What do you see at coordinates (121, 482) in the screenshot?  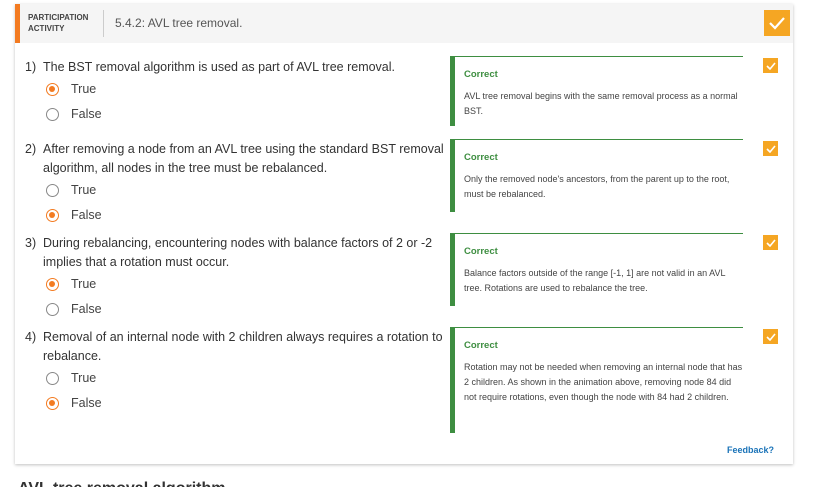 I see `next-section-heading: AVL tree removal algorithm` at bounding box center [121, 482].